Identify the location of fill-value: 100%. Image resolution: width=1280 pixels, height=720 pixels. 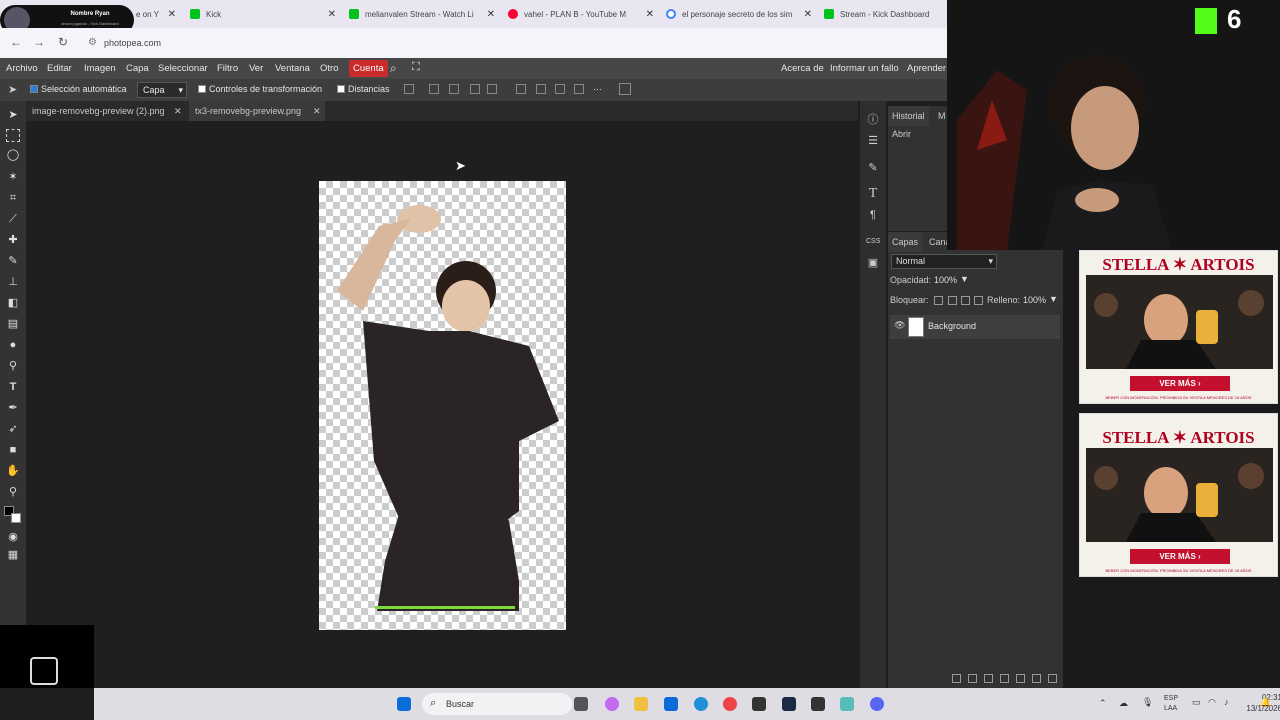
(1034, 300).